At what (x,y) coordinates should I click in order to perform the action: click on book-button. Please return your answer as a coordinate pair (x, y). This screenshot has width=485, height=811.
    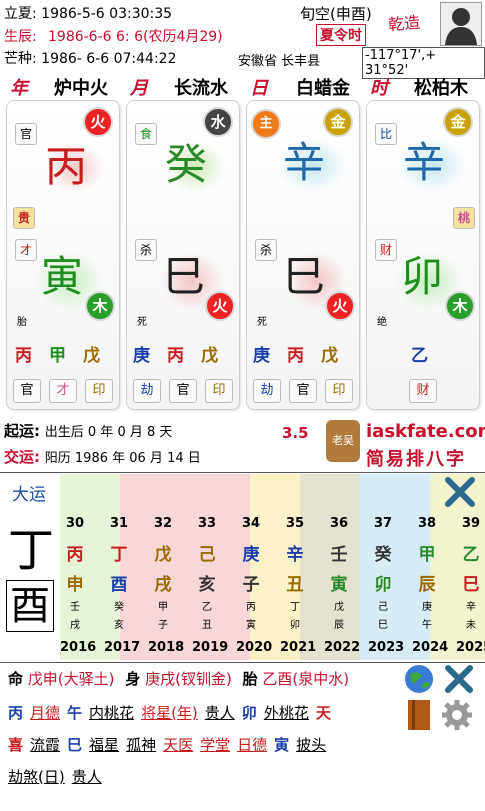
    Looking at the image, I should click on (419, 715).